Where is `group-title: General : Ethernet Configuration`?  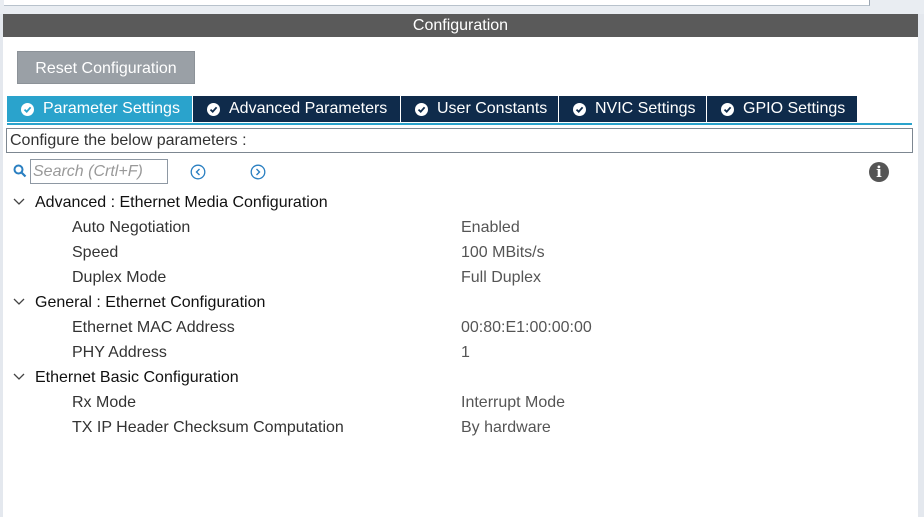 group-title: General : Ethernet Configuration is located at coordinates (150, 302).